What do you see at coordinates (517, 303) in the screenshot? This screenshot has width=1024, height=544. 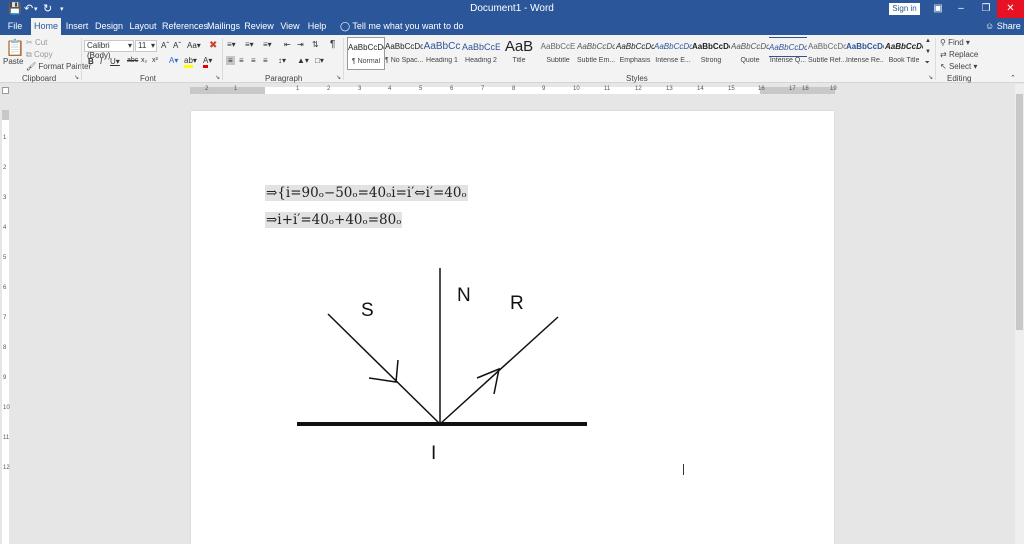 I see `label-r: R` at bounding box center [517, 303].